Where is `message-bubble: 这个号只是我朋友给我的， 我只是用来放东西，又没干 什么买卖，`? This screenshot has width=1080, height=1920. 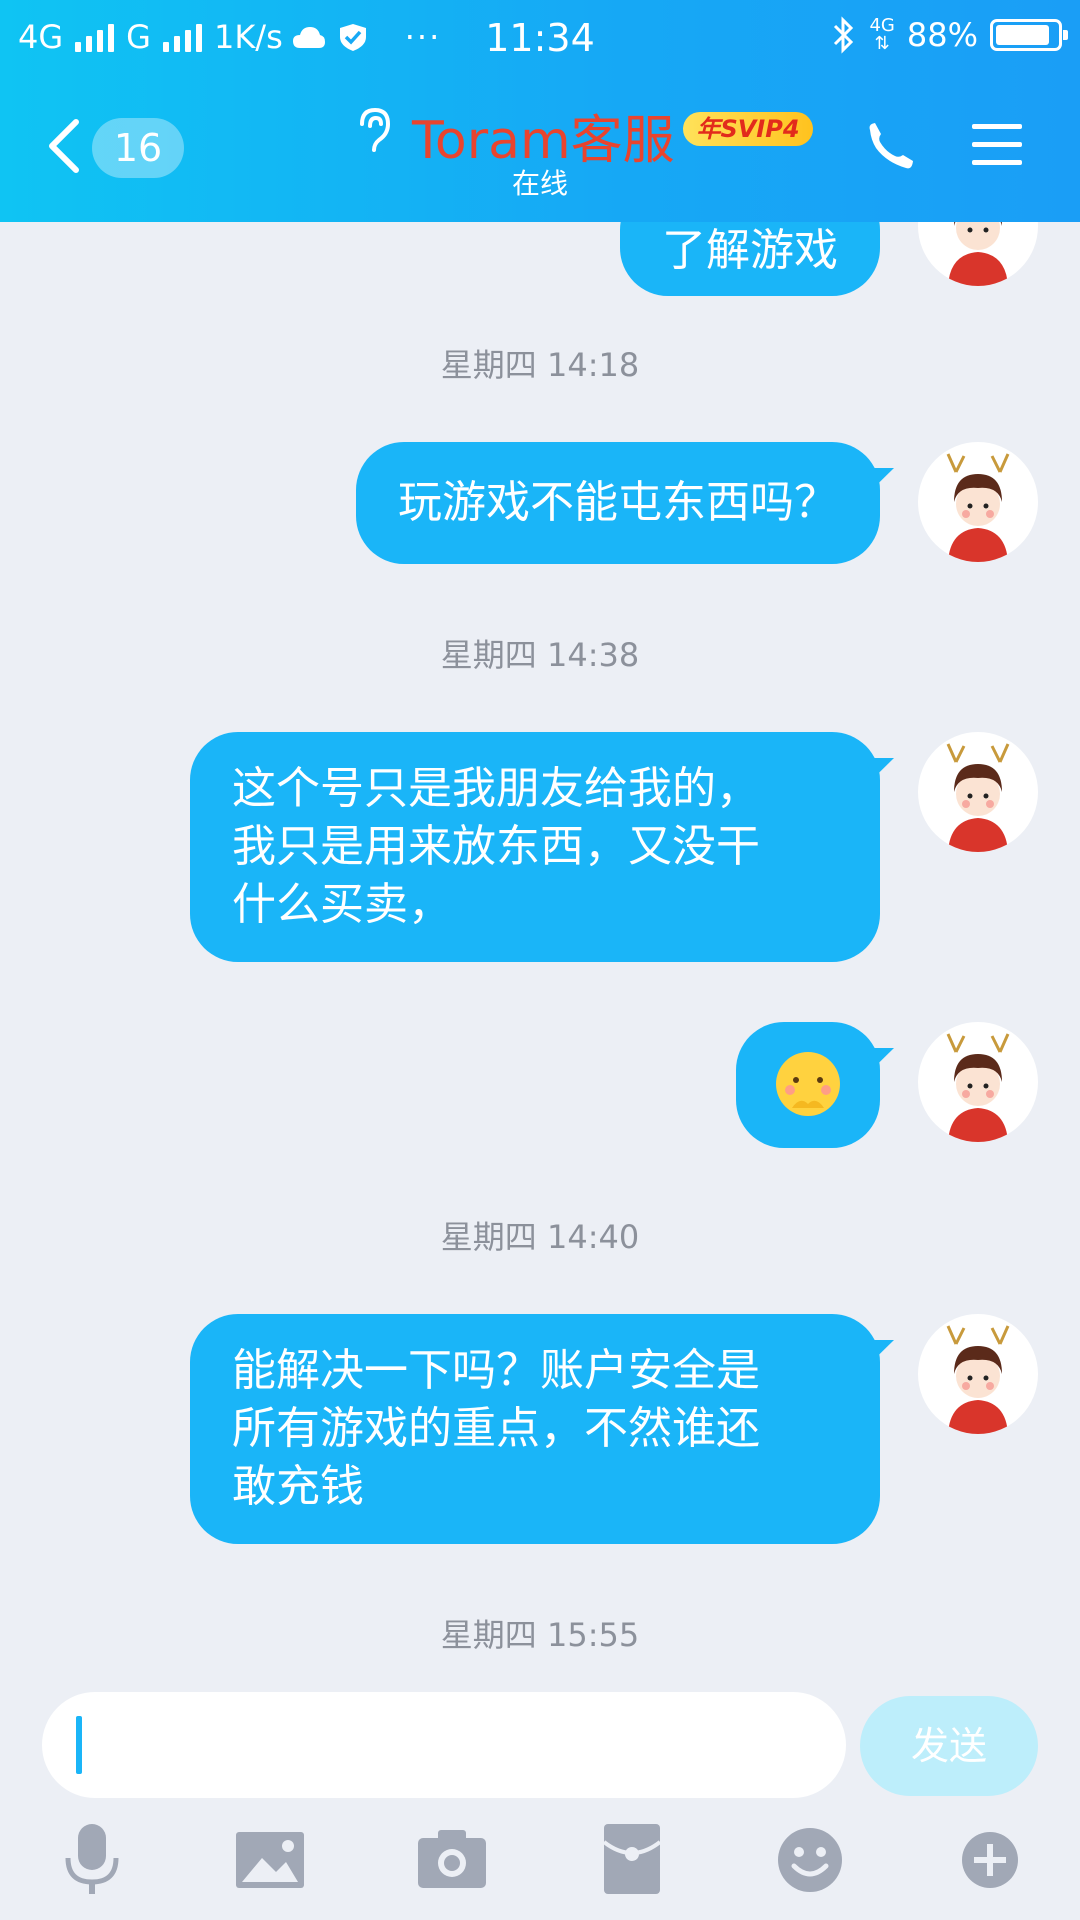 message-bubble: 这个号只是我朋友给我的， 我只是用来放东西，又没干 什么买卖， is located at coordinates (542, 847).